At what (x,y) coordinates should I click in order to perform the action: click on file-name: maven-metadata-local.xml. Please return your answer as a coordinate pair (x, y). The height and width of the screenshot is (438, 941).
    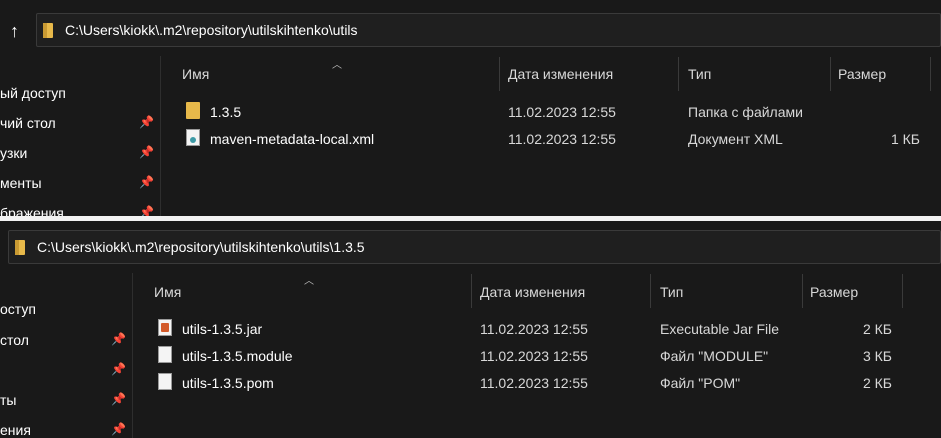
    Looking at the image, I should click on (292, 139).